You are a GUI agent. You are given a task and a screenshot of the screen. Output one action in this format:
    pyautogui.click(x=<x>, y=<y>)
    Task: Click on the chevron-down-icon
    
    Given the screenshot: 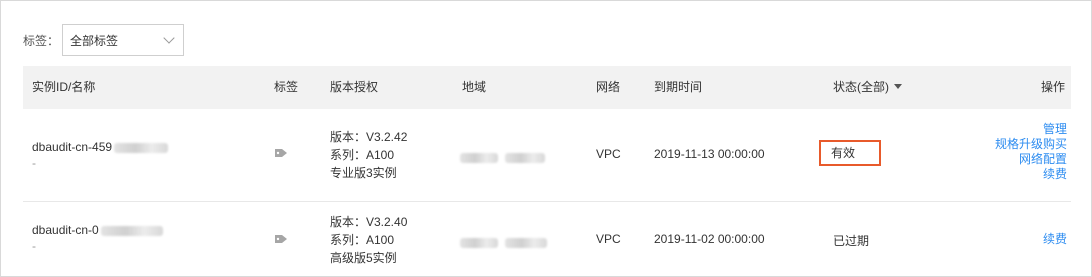 What is the action you would take?
    pyautogui.click(x=169, y=38)
    